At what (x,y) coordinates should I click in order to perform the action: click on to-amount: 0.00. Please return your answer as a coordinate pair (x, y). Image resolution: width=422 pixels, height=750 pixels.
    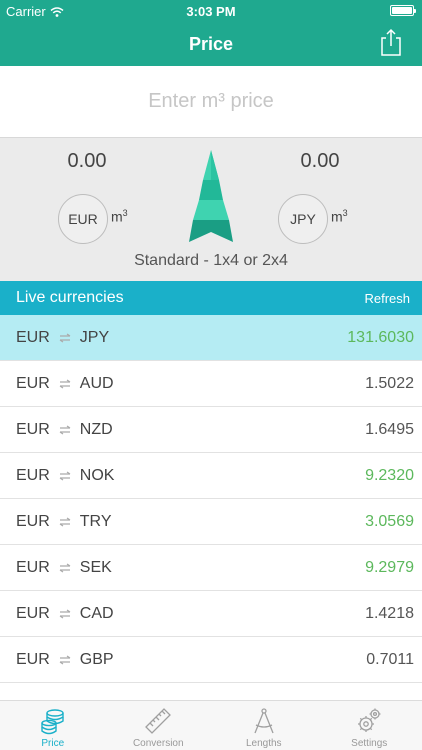
    Looking at the image, I should click on (320, 161).